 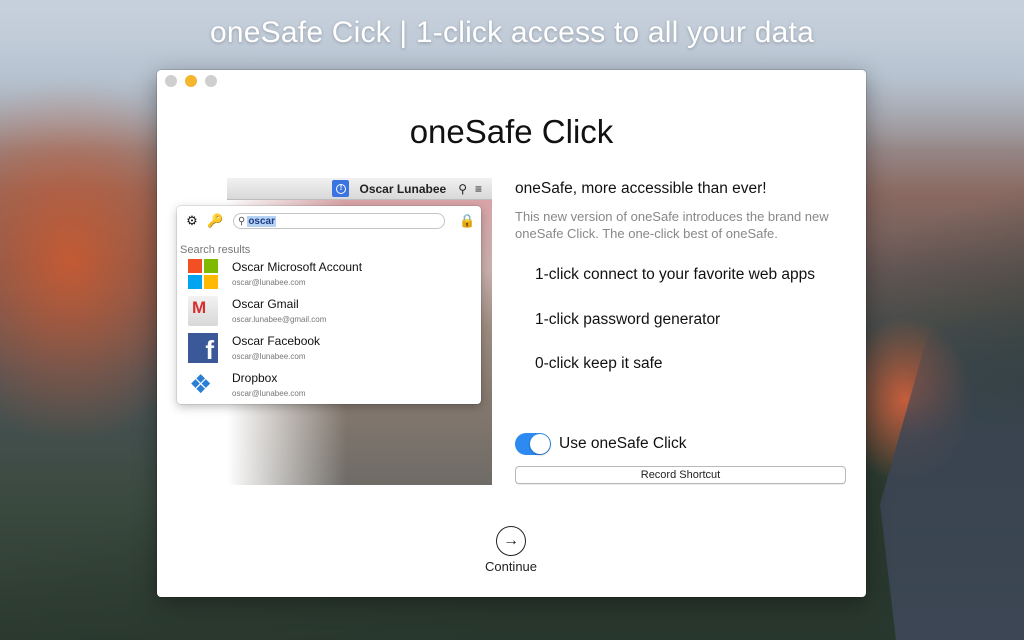 What do you see at coordinates (203, 311) in the screenshot?
I see `gmail-icon: M` at bounding box center [203, 311].